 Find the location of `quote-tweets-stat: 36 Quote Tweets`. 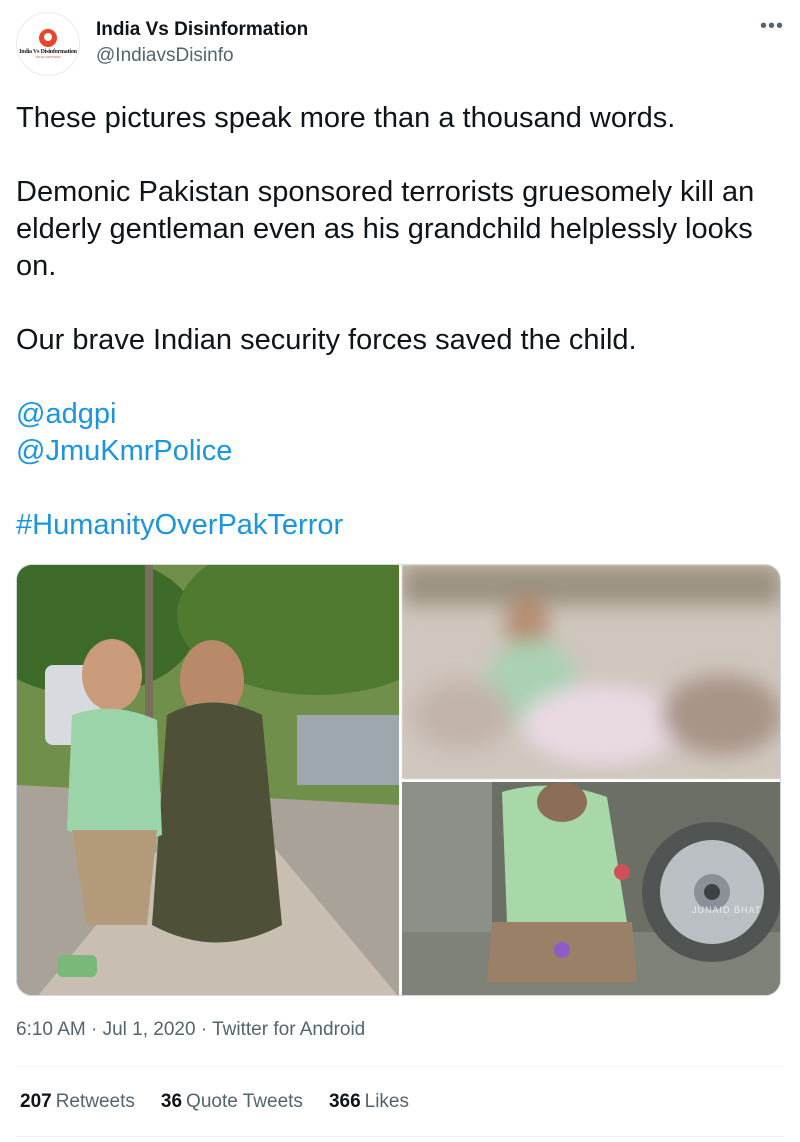

quote-tweets-stat: 36 Quote Tweets is located at coordinates (232, 1102).